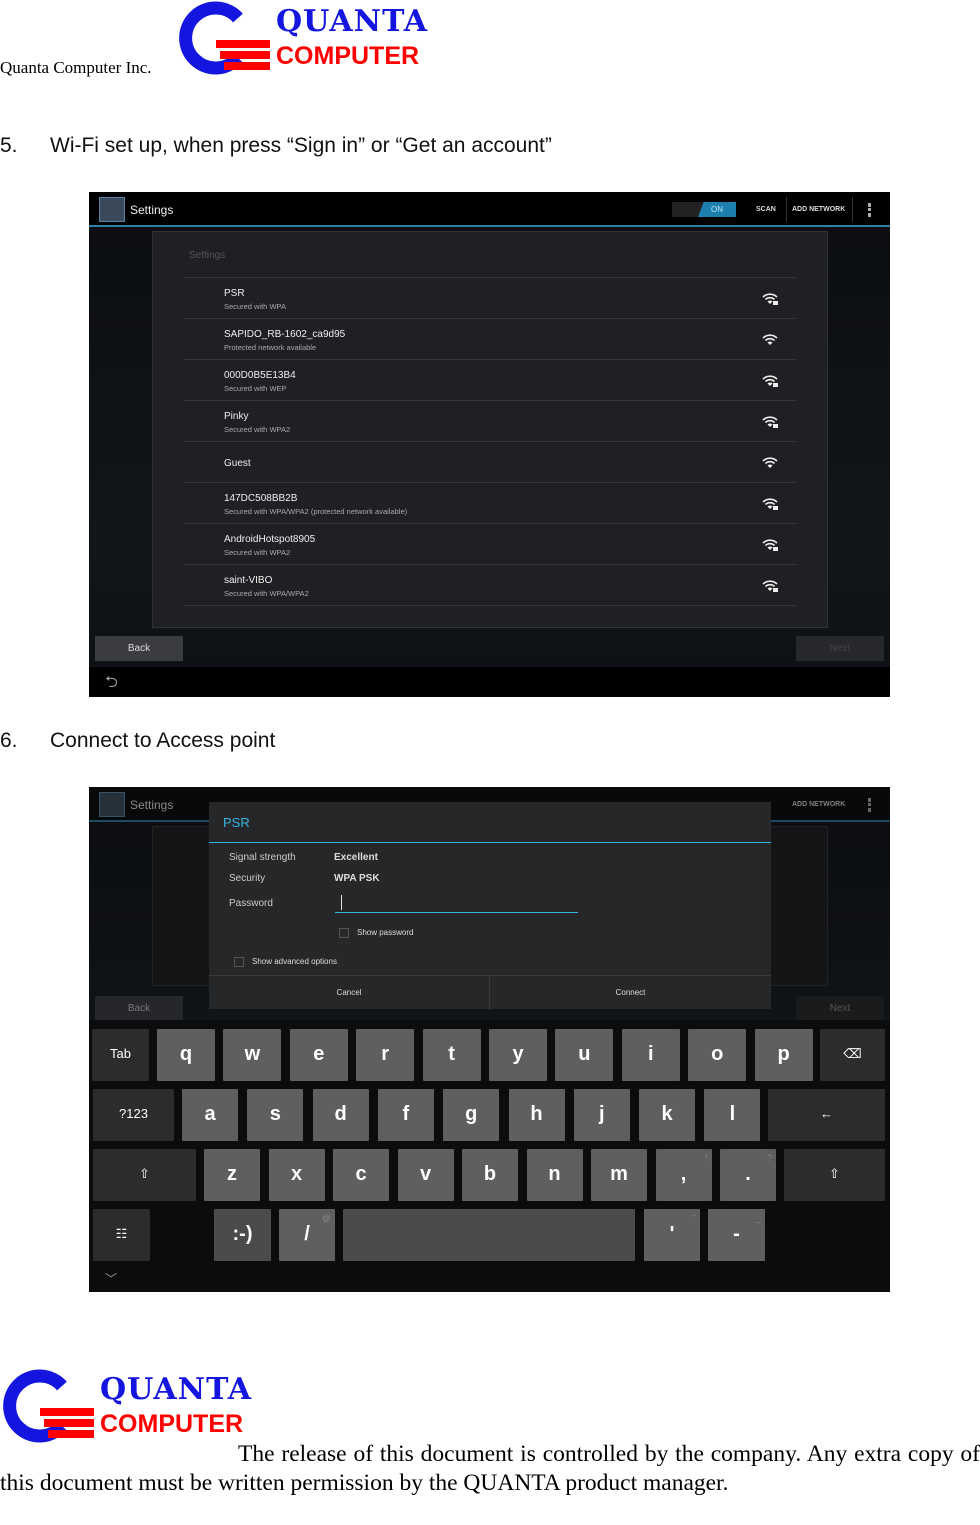  Describe the element at coordinates (748, 1175) in the screenshot. I see `key-.: .?` at that location.